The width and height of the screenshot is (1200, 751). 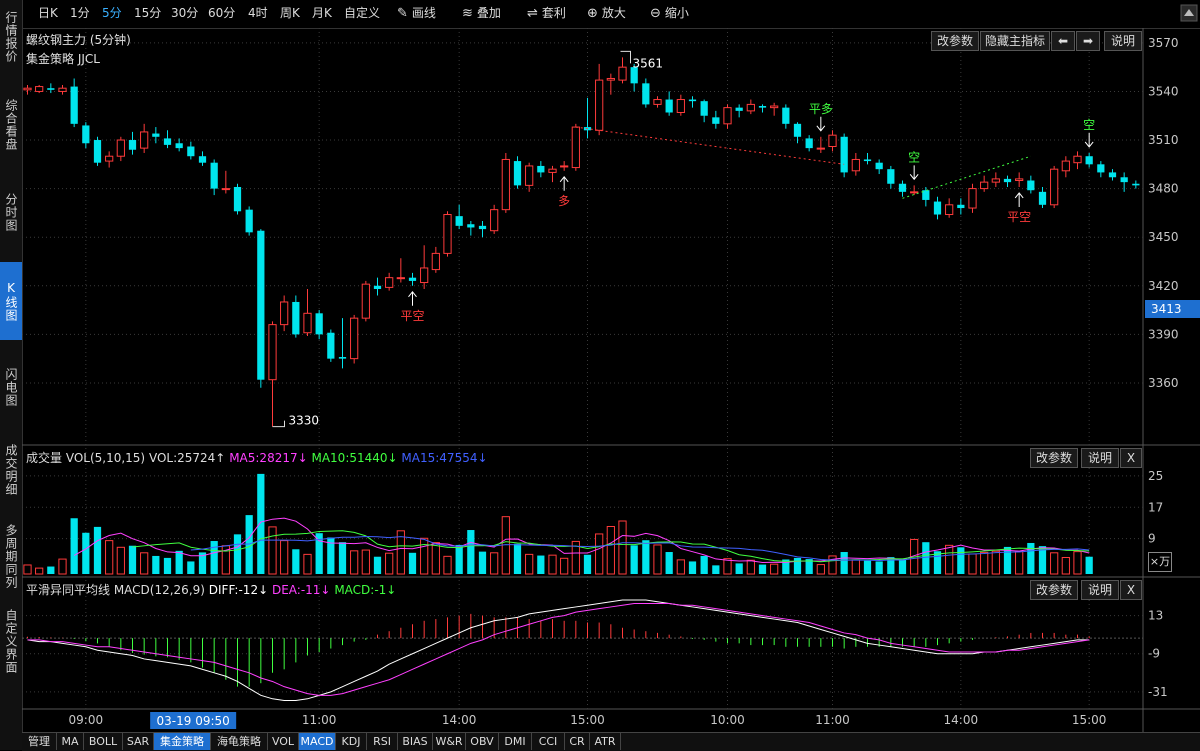 What do you see at coordinates (39, 741) in the screenshot?
I see `indicator-tab-0: 管理` at bounding box center [39, 741].